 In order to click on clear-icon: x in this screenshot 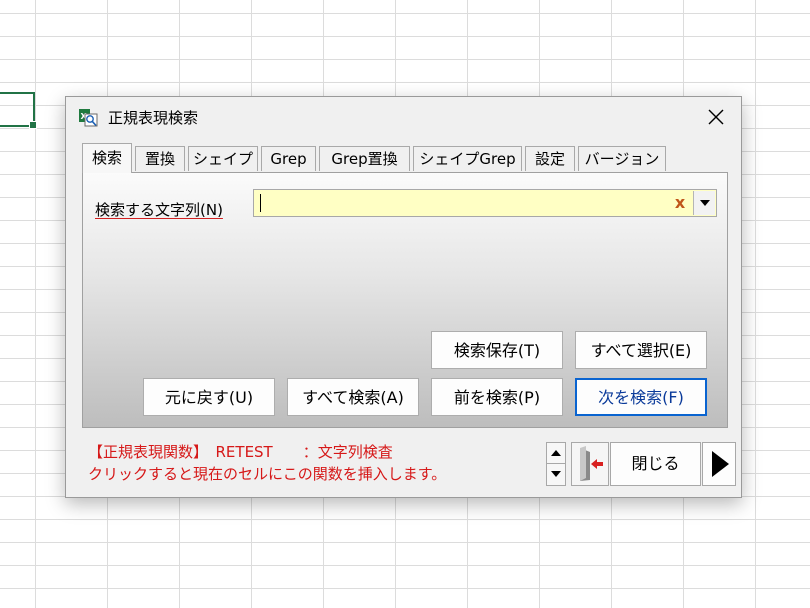, I will do `click(680, 203)`.